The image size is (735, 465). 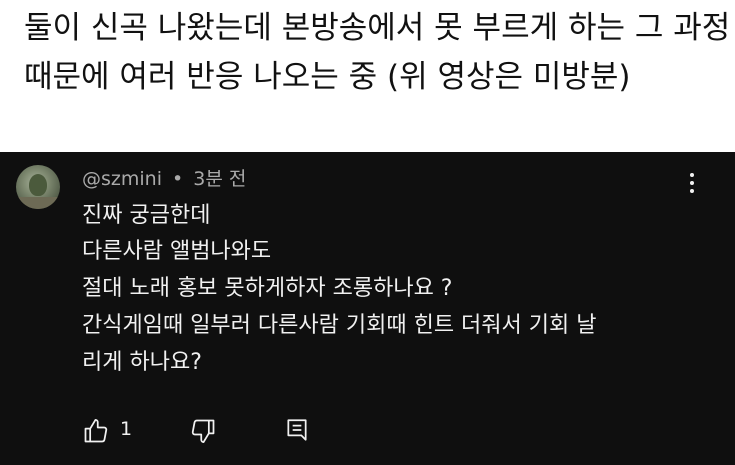 I want to click on comment-line-2: 다른사람 앨범나와도, so click(x=177, y=251).